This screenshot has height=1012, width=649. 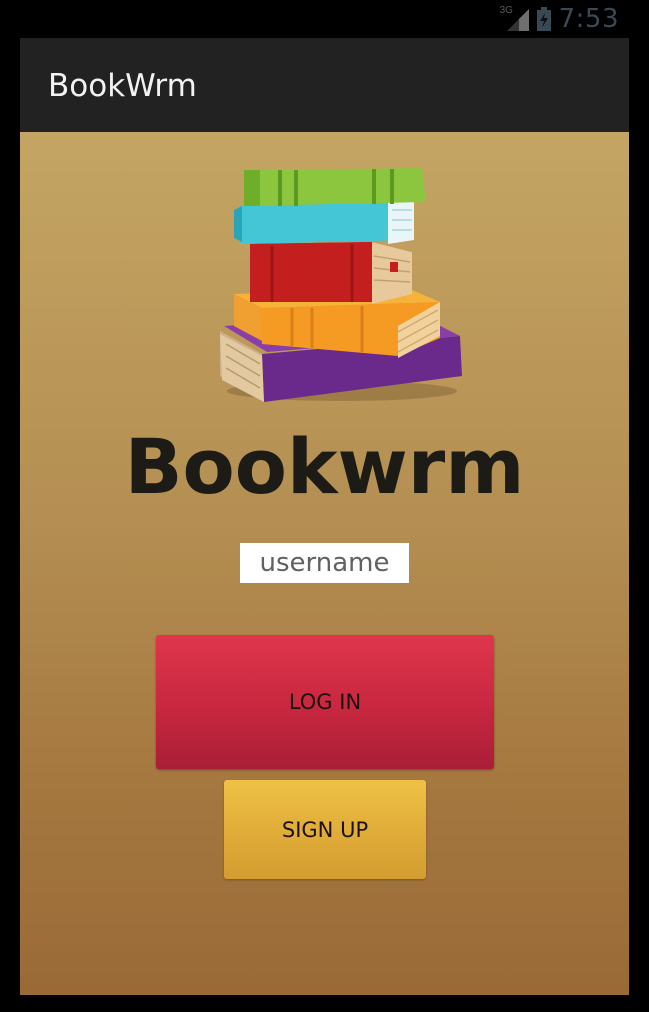 I want to click on log-in-button: LOG IN, so click(x=325, y=702).